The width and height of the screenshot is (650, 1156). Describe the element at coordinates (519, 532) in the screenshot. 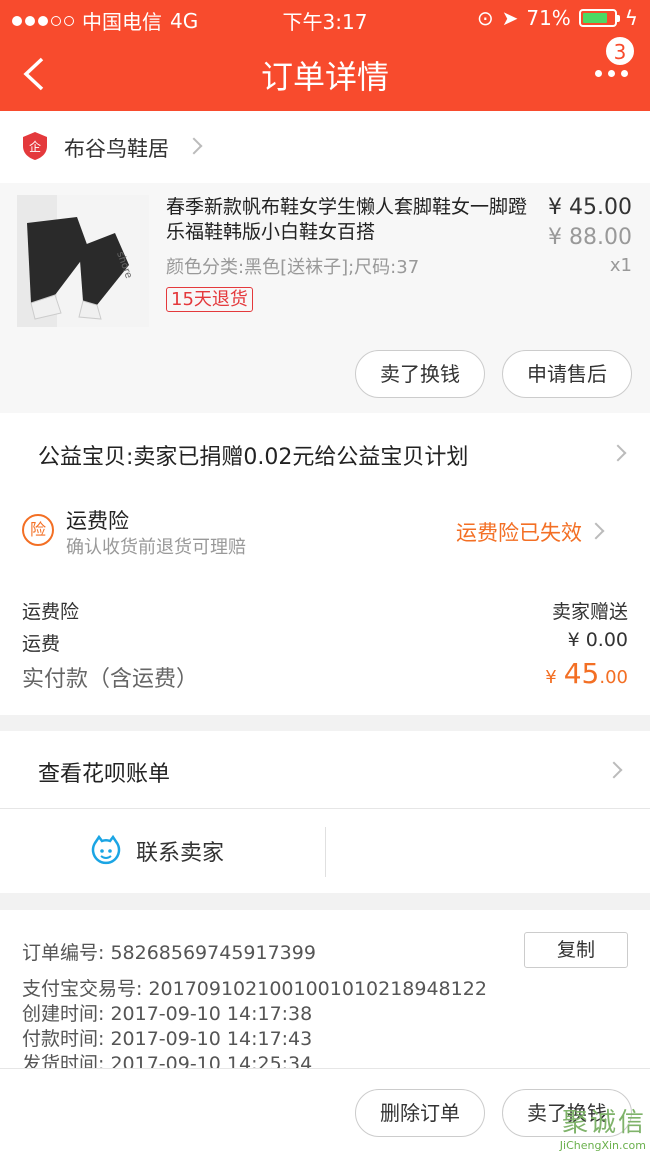

I see `insurance-status: 运费险已失效` at that location.